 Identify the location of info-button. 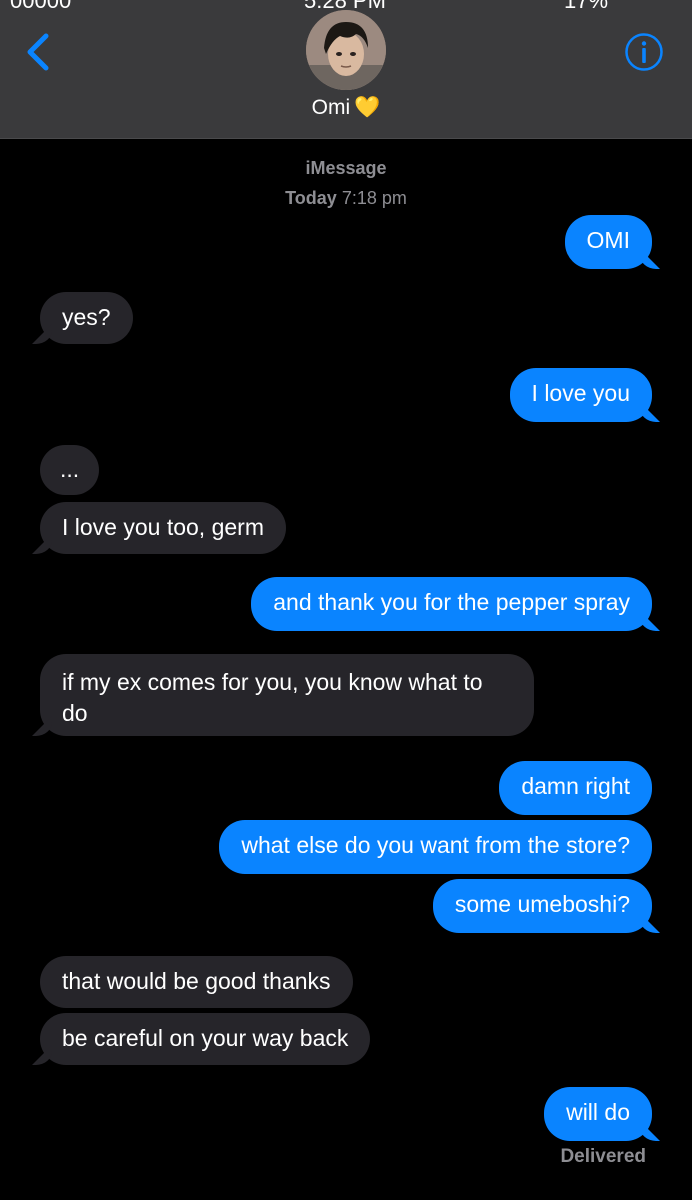
(644, 52).